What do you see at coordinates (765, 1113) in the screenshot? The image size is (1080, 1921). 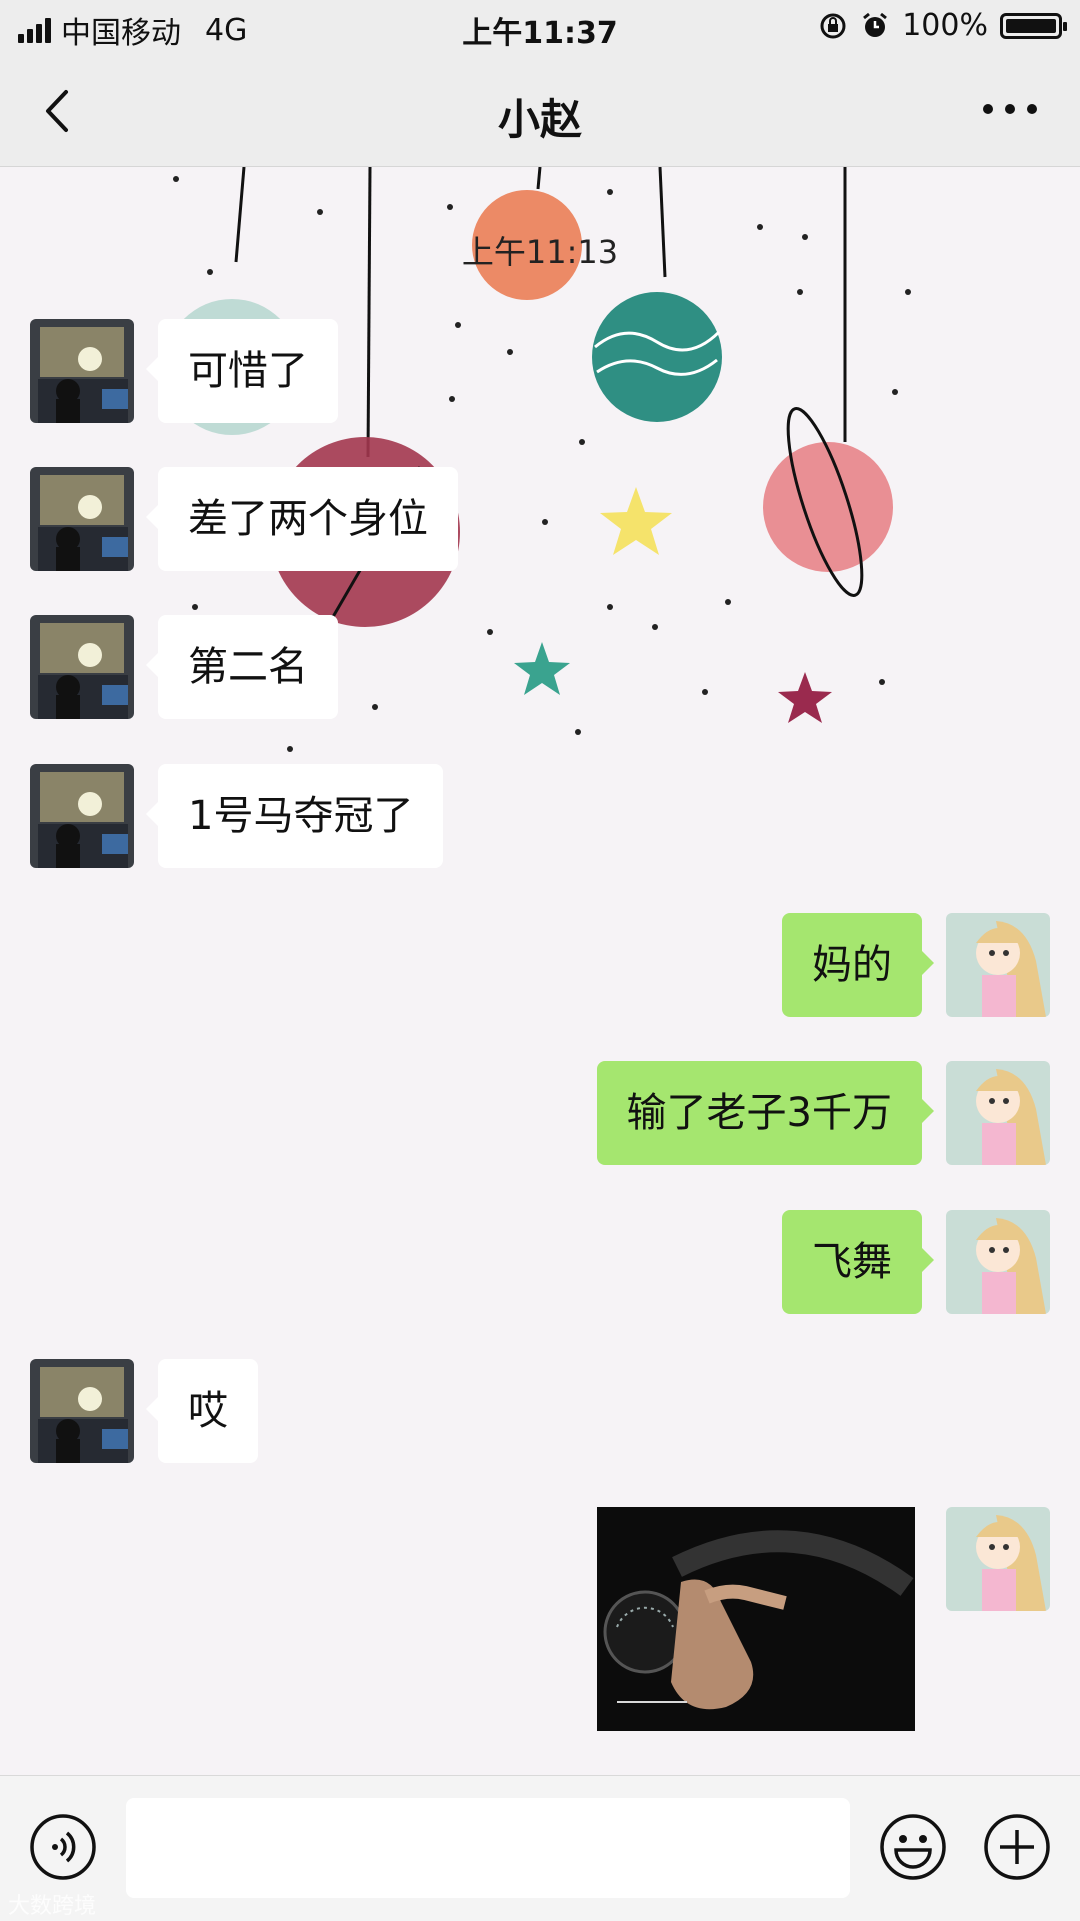 I see `message-bubble-outgoing: 输了老子3千万` at bounding box center [765, 1113].